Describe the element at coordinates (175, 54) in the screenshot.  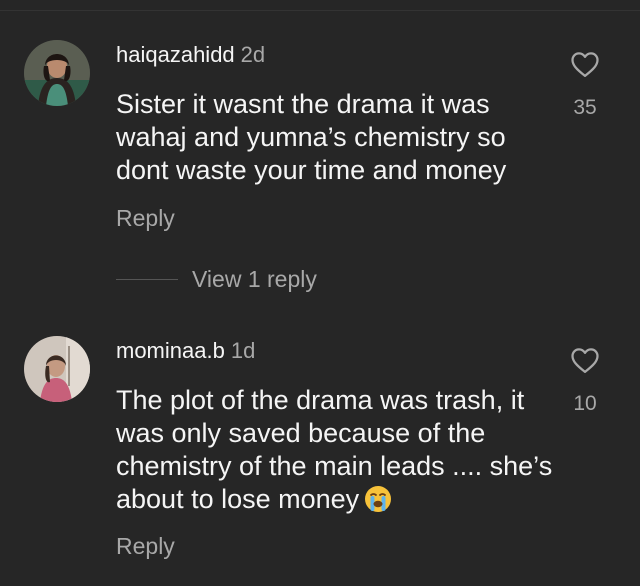
I see `username: haiqazahidd` at that location.